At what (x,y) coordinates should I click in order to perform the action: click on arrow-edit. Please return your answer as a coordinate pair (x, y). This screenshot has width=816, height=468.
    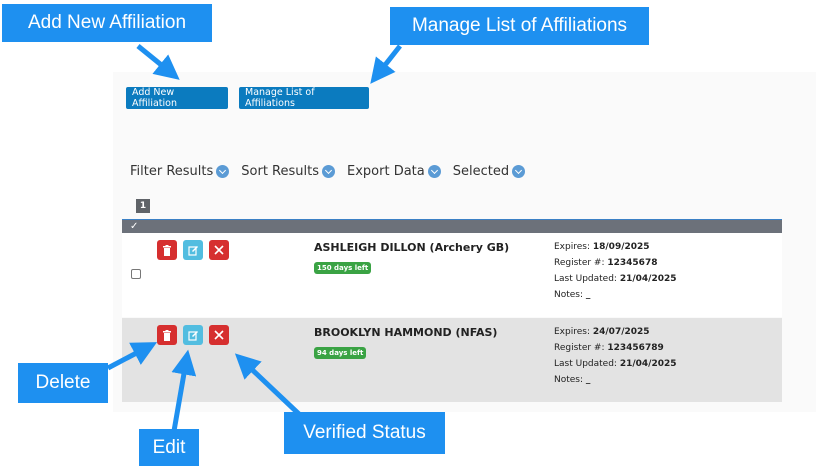
    Looking at the image, I should click on (184, 390).